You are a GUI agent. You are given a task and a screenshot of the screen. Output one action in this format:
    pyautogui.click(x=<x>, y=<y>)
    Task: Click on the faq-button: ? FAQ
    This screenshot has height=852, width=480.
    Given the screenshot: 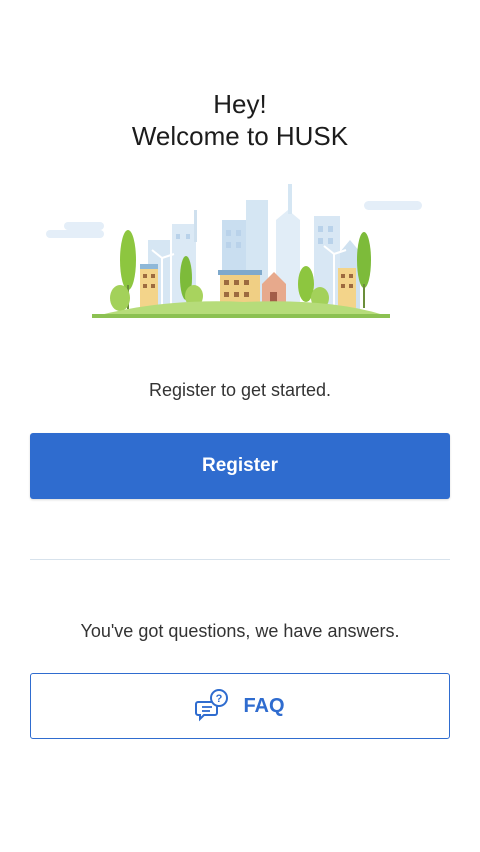 What is the action you would take?
    pyautogui.click(x=240, y=706)
    